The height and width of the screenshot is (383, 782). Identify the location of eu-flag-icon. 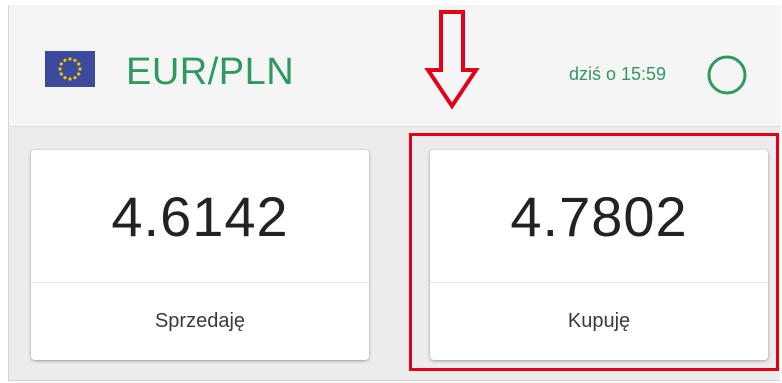
(70, 69).